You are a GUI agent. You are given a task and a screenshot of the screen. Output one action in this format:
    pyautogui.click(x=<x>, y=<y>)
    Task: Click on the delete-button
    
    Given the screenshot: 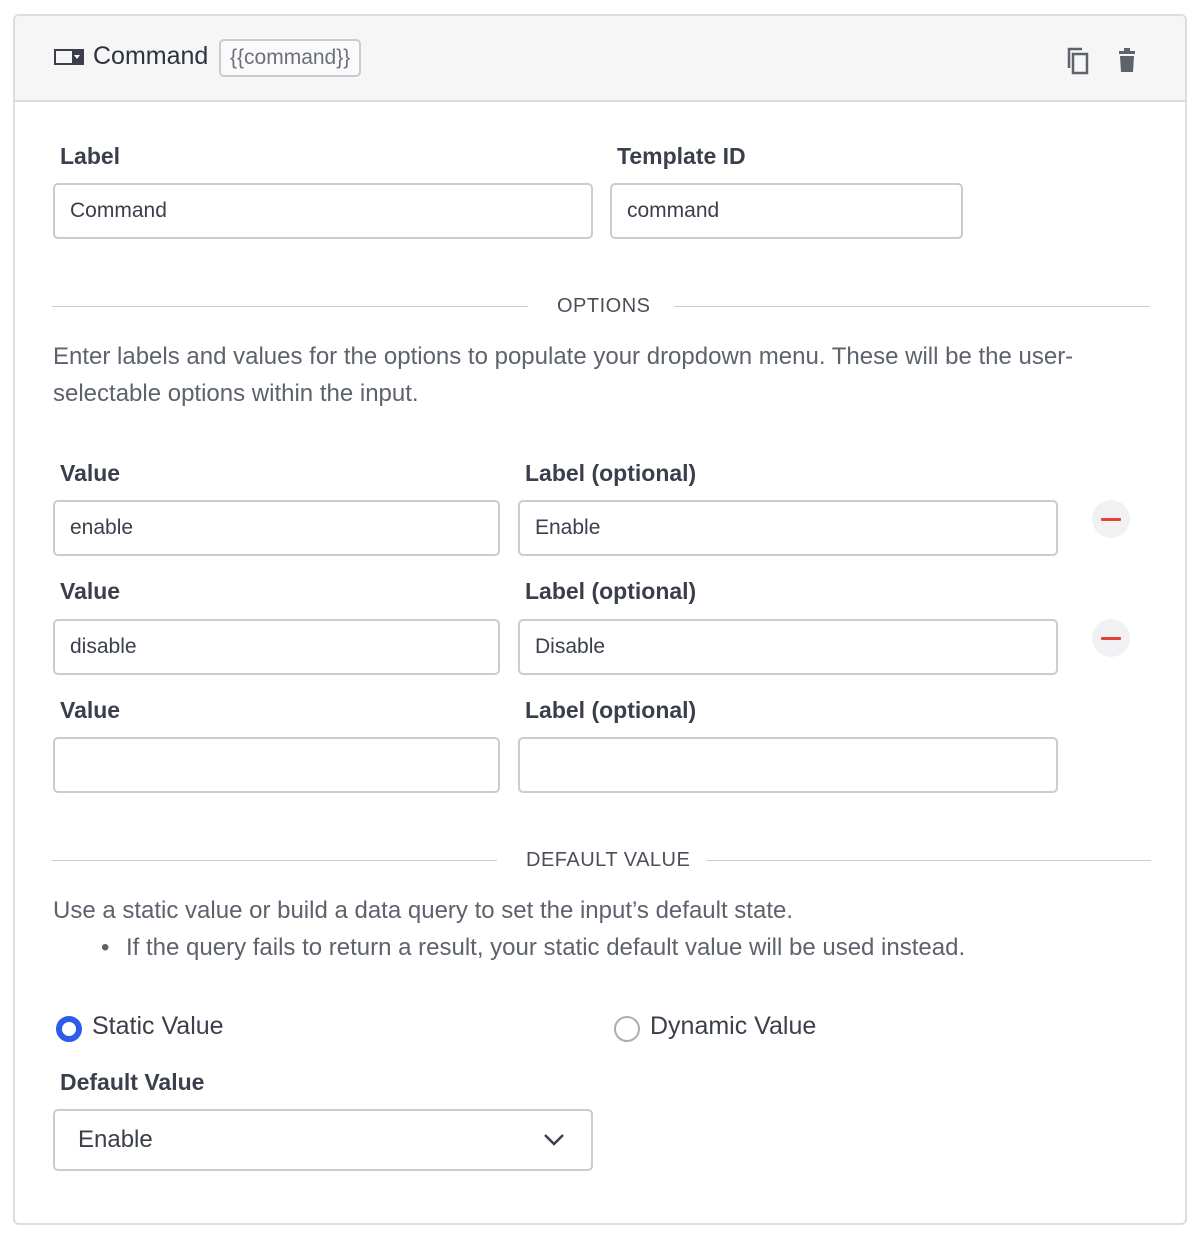 What is the action you would take?
    pyautogui.click(x=1127, y=61)
    